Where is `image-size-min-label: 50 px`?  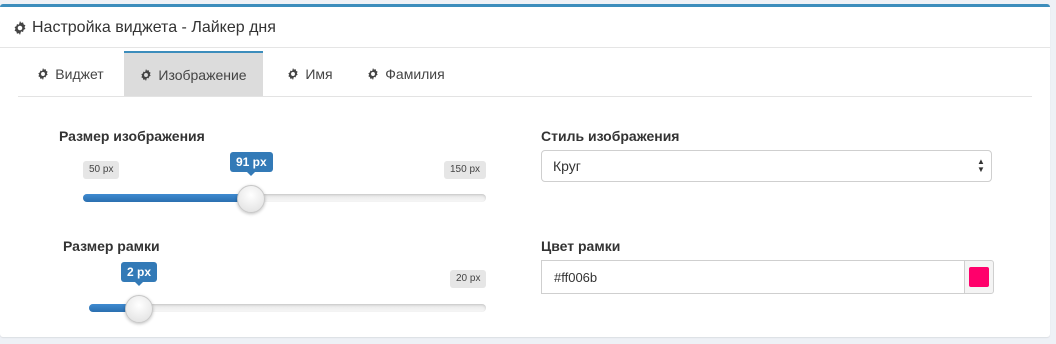
image-size-min-label: 50 px is located at coordinates (101, 170).